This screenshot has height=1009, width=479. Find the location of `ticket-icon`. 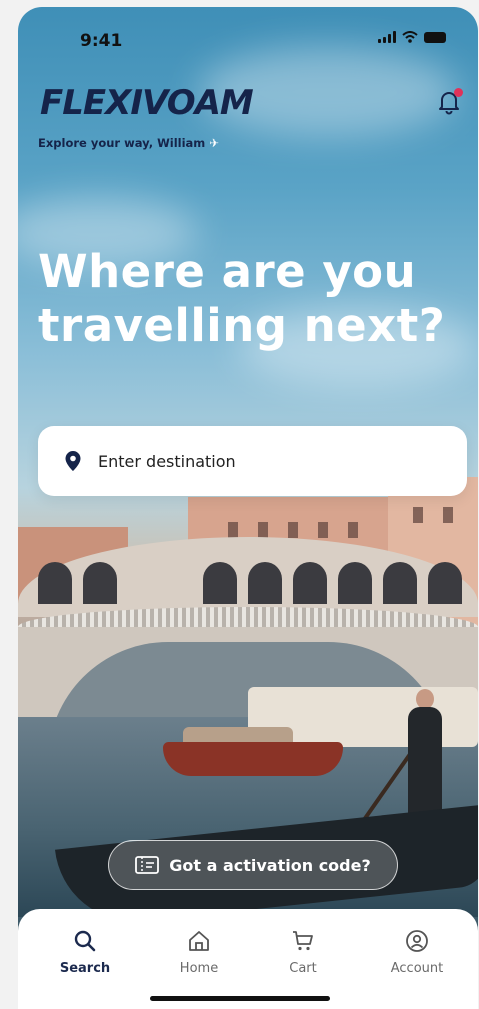

ticket-icon is located at coordinates (147, 865).